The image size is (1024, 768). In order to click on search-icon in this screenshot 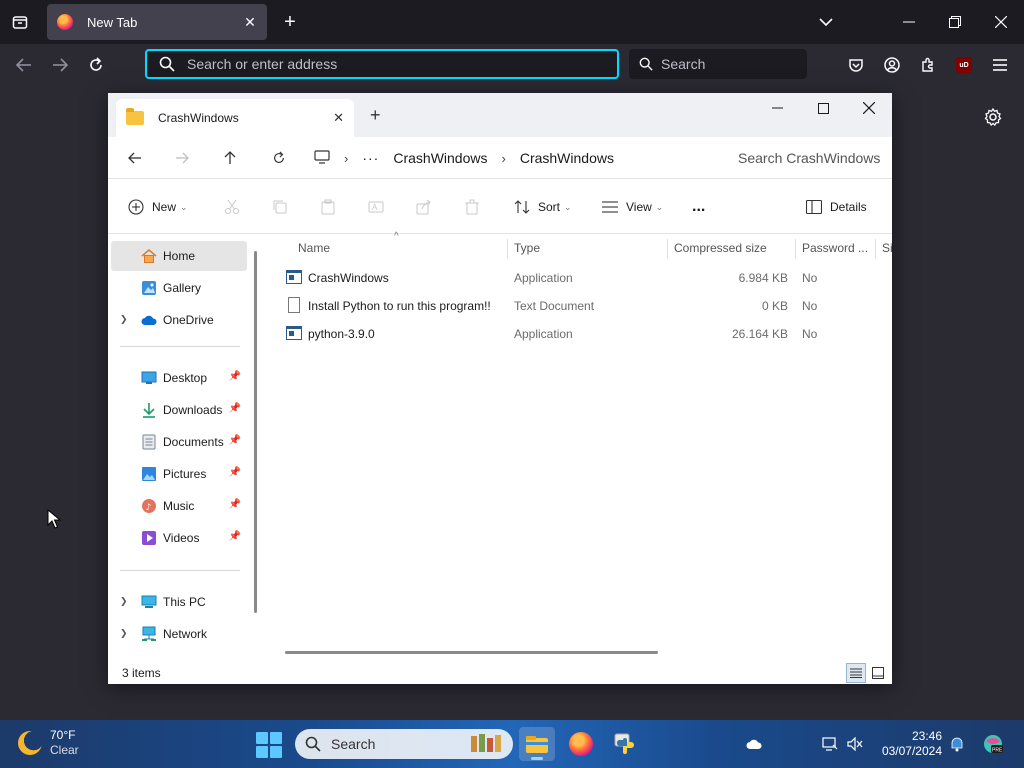, I will do `click(167, 64)`.